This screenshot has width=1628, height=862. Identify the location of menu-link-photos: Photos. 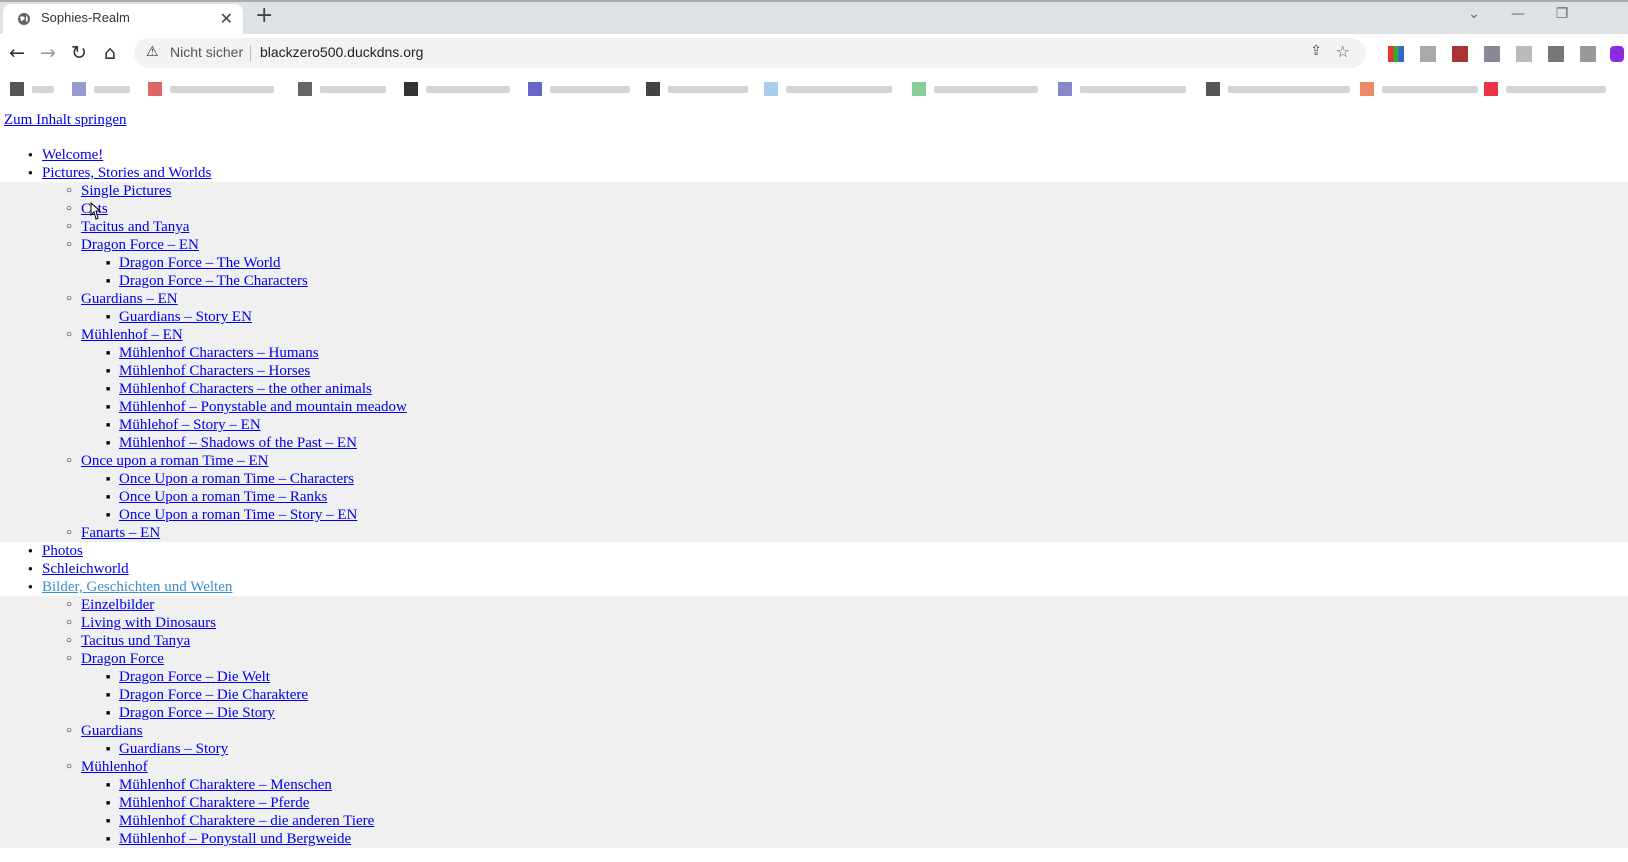
(62, 551).